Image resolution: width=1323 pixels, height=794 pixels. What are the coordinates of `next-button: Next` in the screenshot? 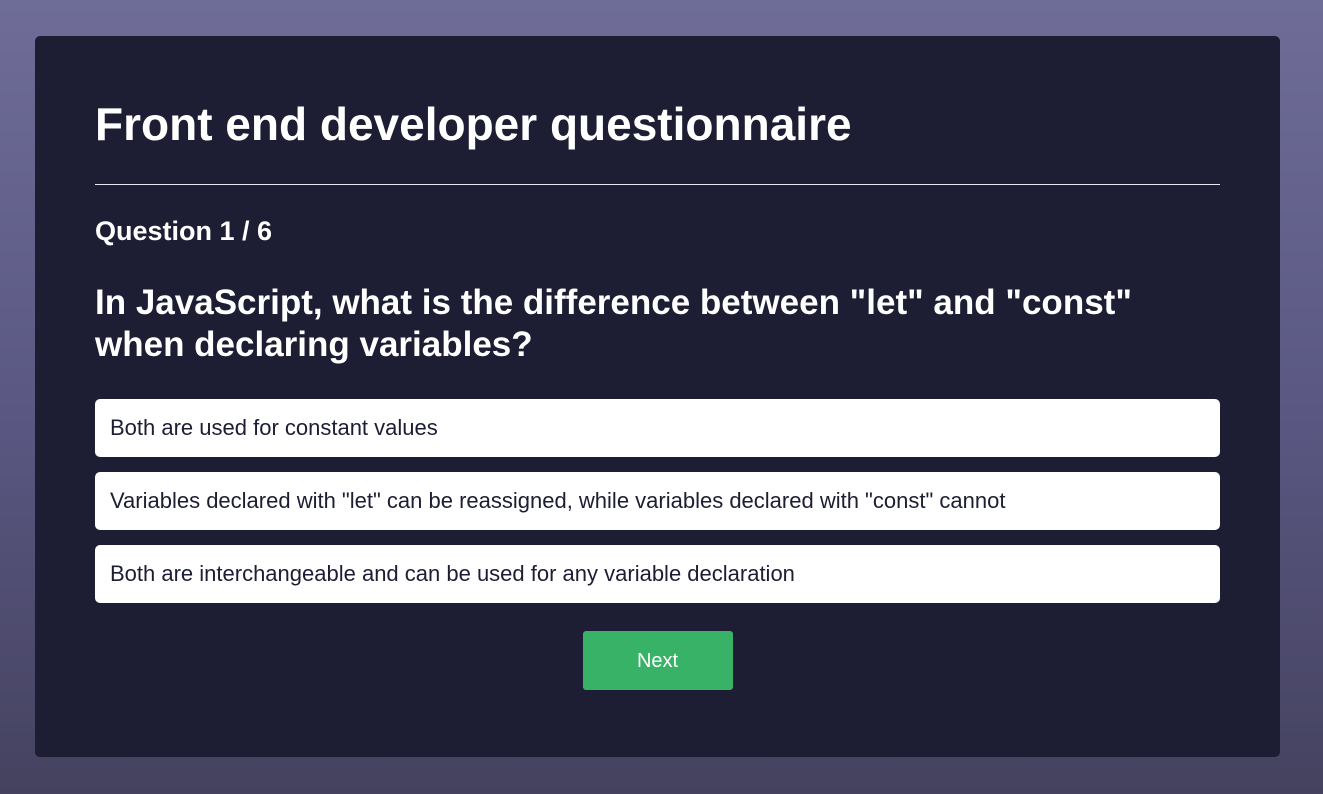 It's located at (657, 660).